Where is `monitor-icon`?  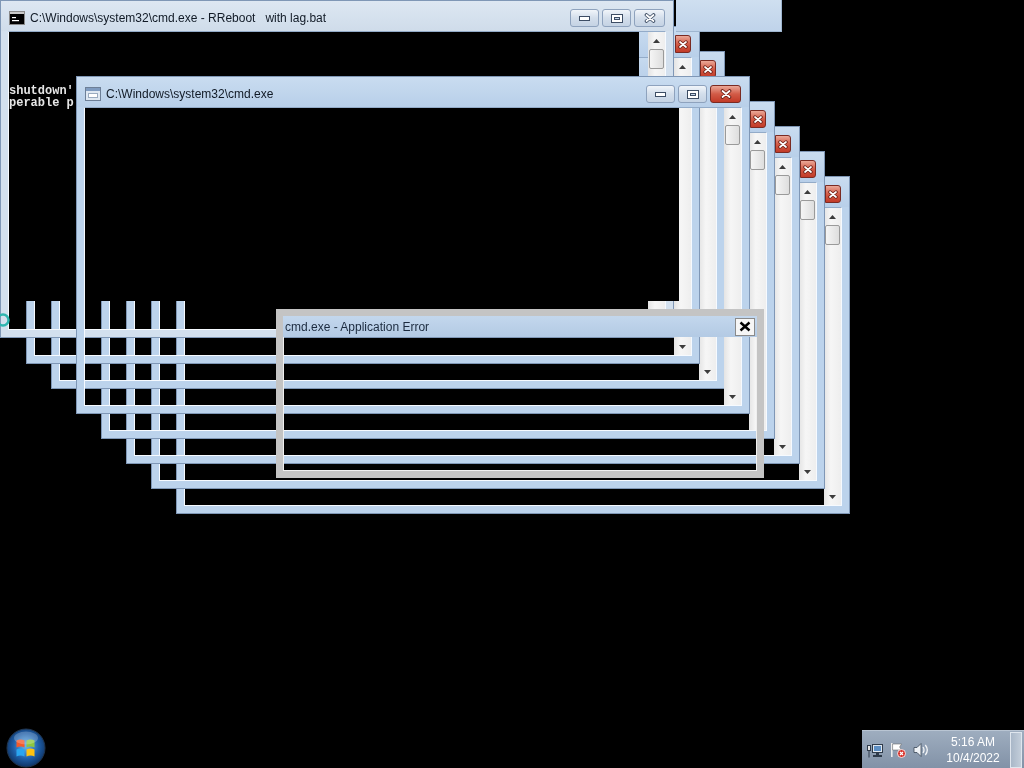 monitor-icon is located at coordinates (875, 749).